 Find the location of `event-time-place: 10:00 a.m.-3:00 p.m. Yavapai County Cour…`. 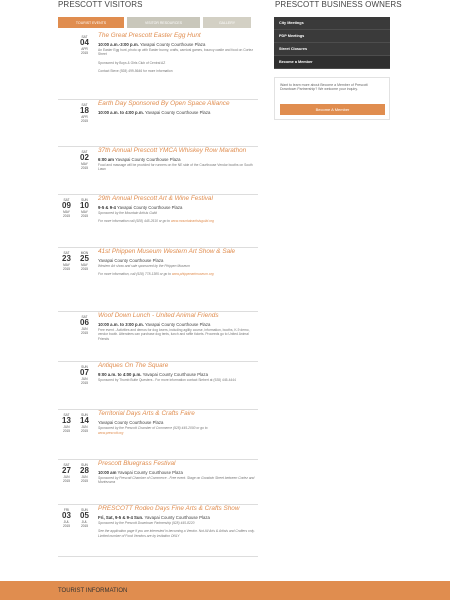

event-time-place: 10:00 a.m.-3:00 p.m. Yavapai County Cour… is located at coordinates (178, 44).